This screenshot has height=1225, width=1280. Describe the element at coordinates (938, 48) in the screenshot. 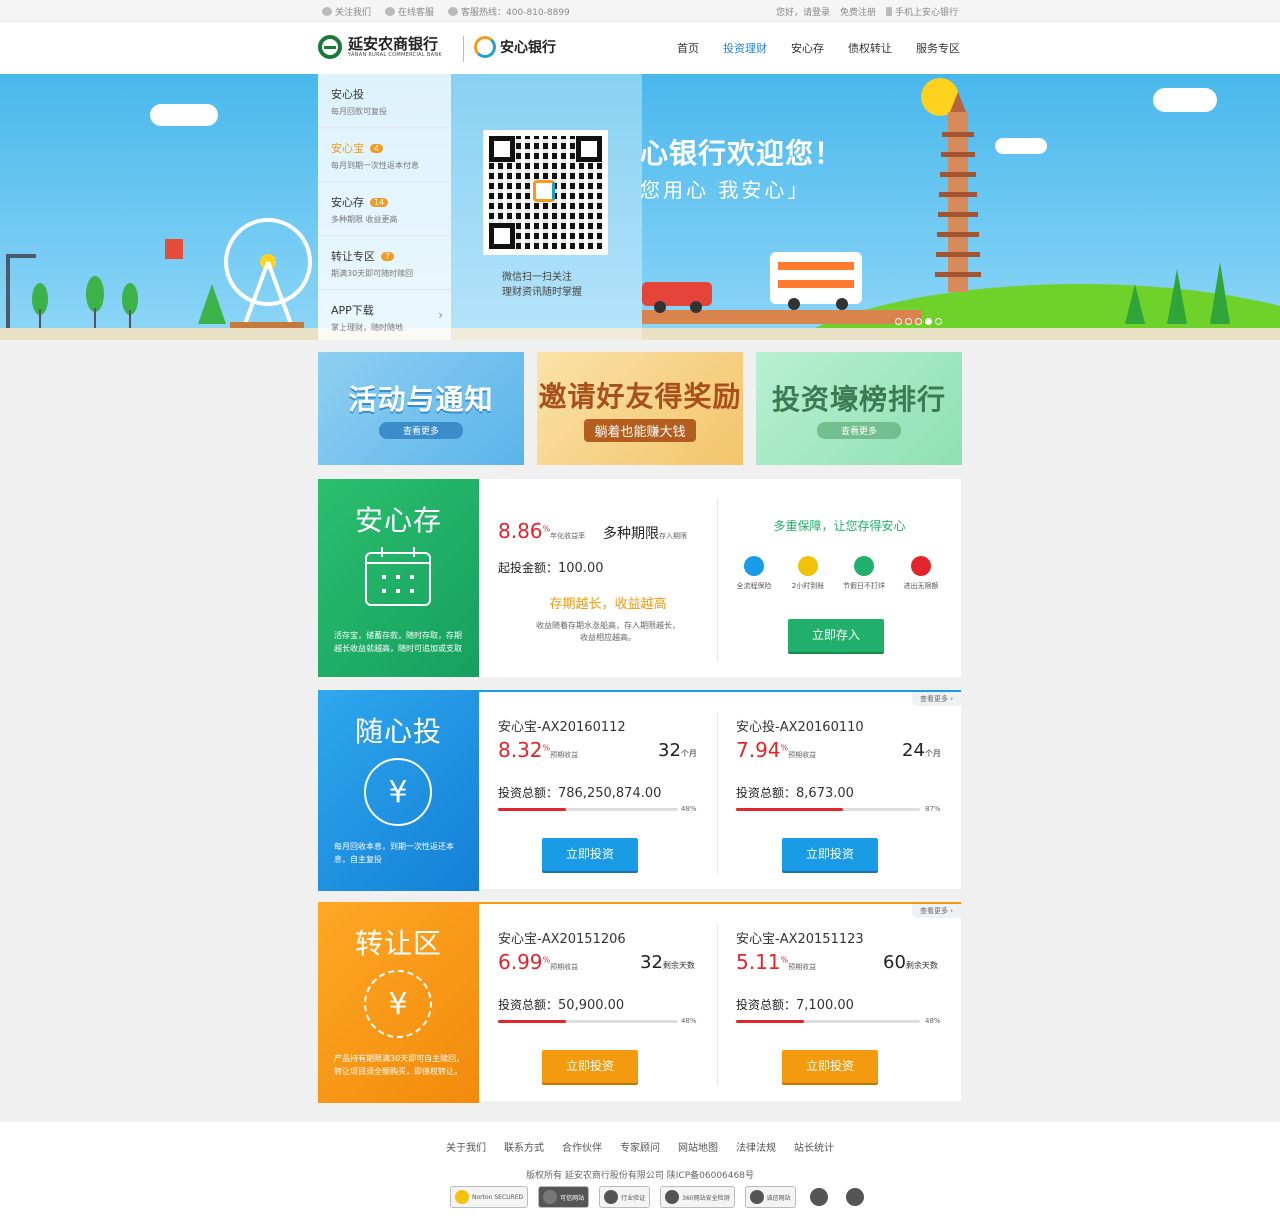

I see `nav-service: 服务专区` at that location.